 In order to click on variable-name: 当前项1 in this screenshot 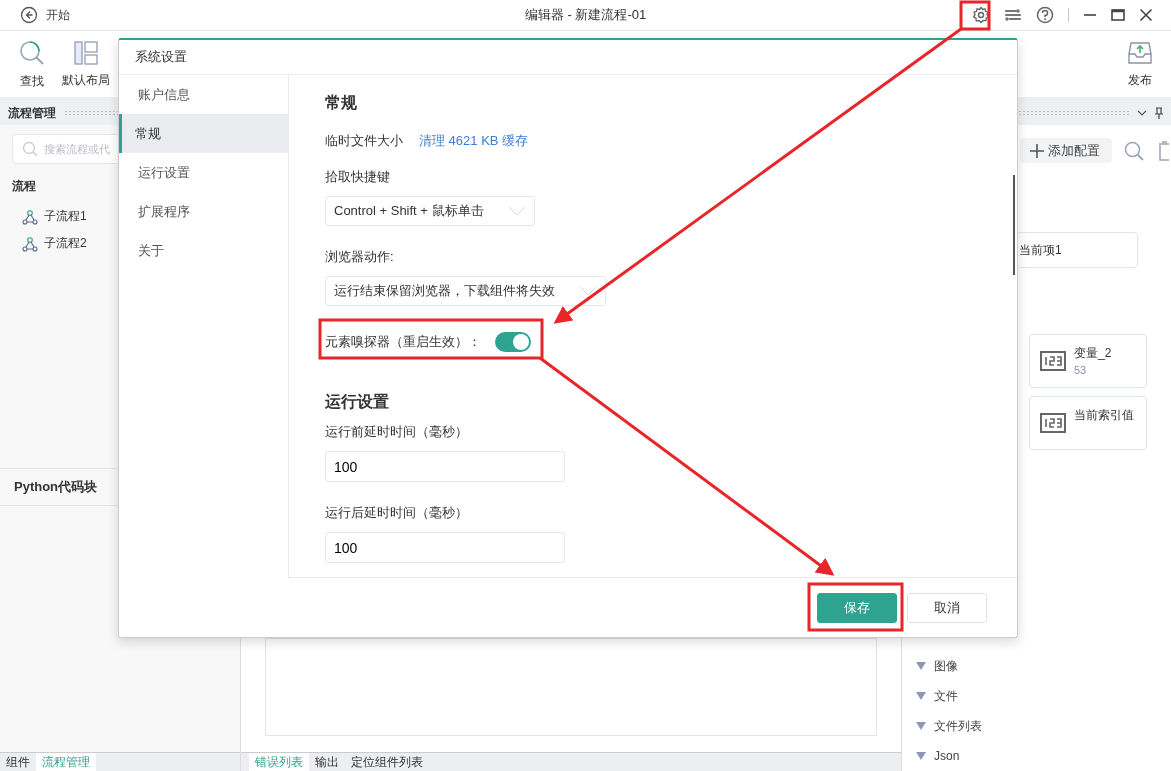, I will do `click(1040, 250)`.